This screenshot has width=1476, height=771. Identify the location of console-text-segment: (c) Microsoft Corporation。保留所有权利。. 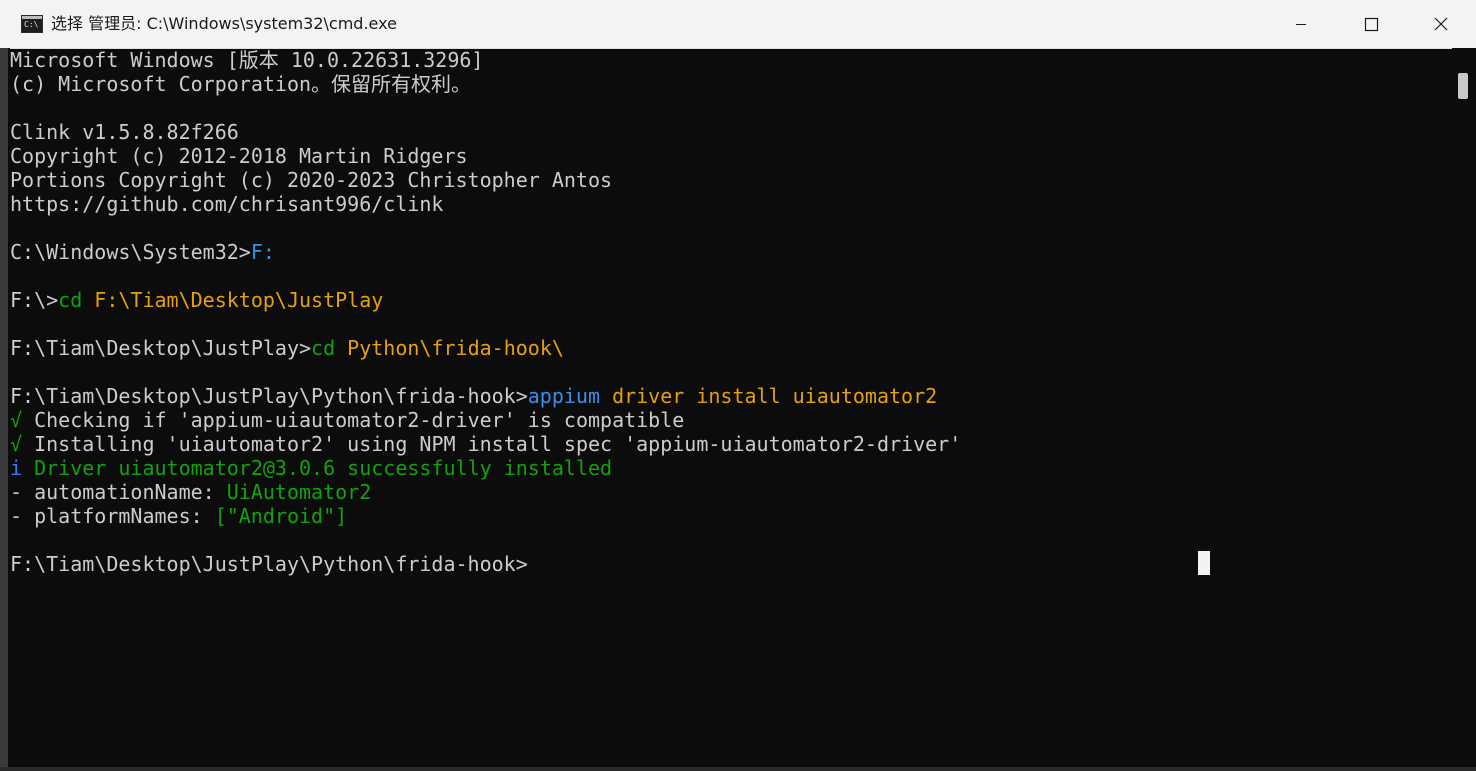
(241, 84).